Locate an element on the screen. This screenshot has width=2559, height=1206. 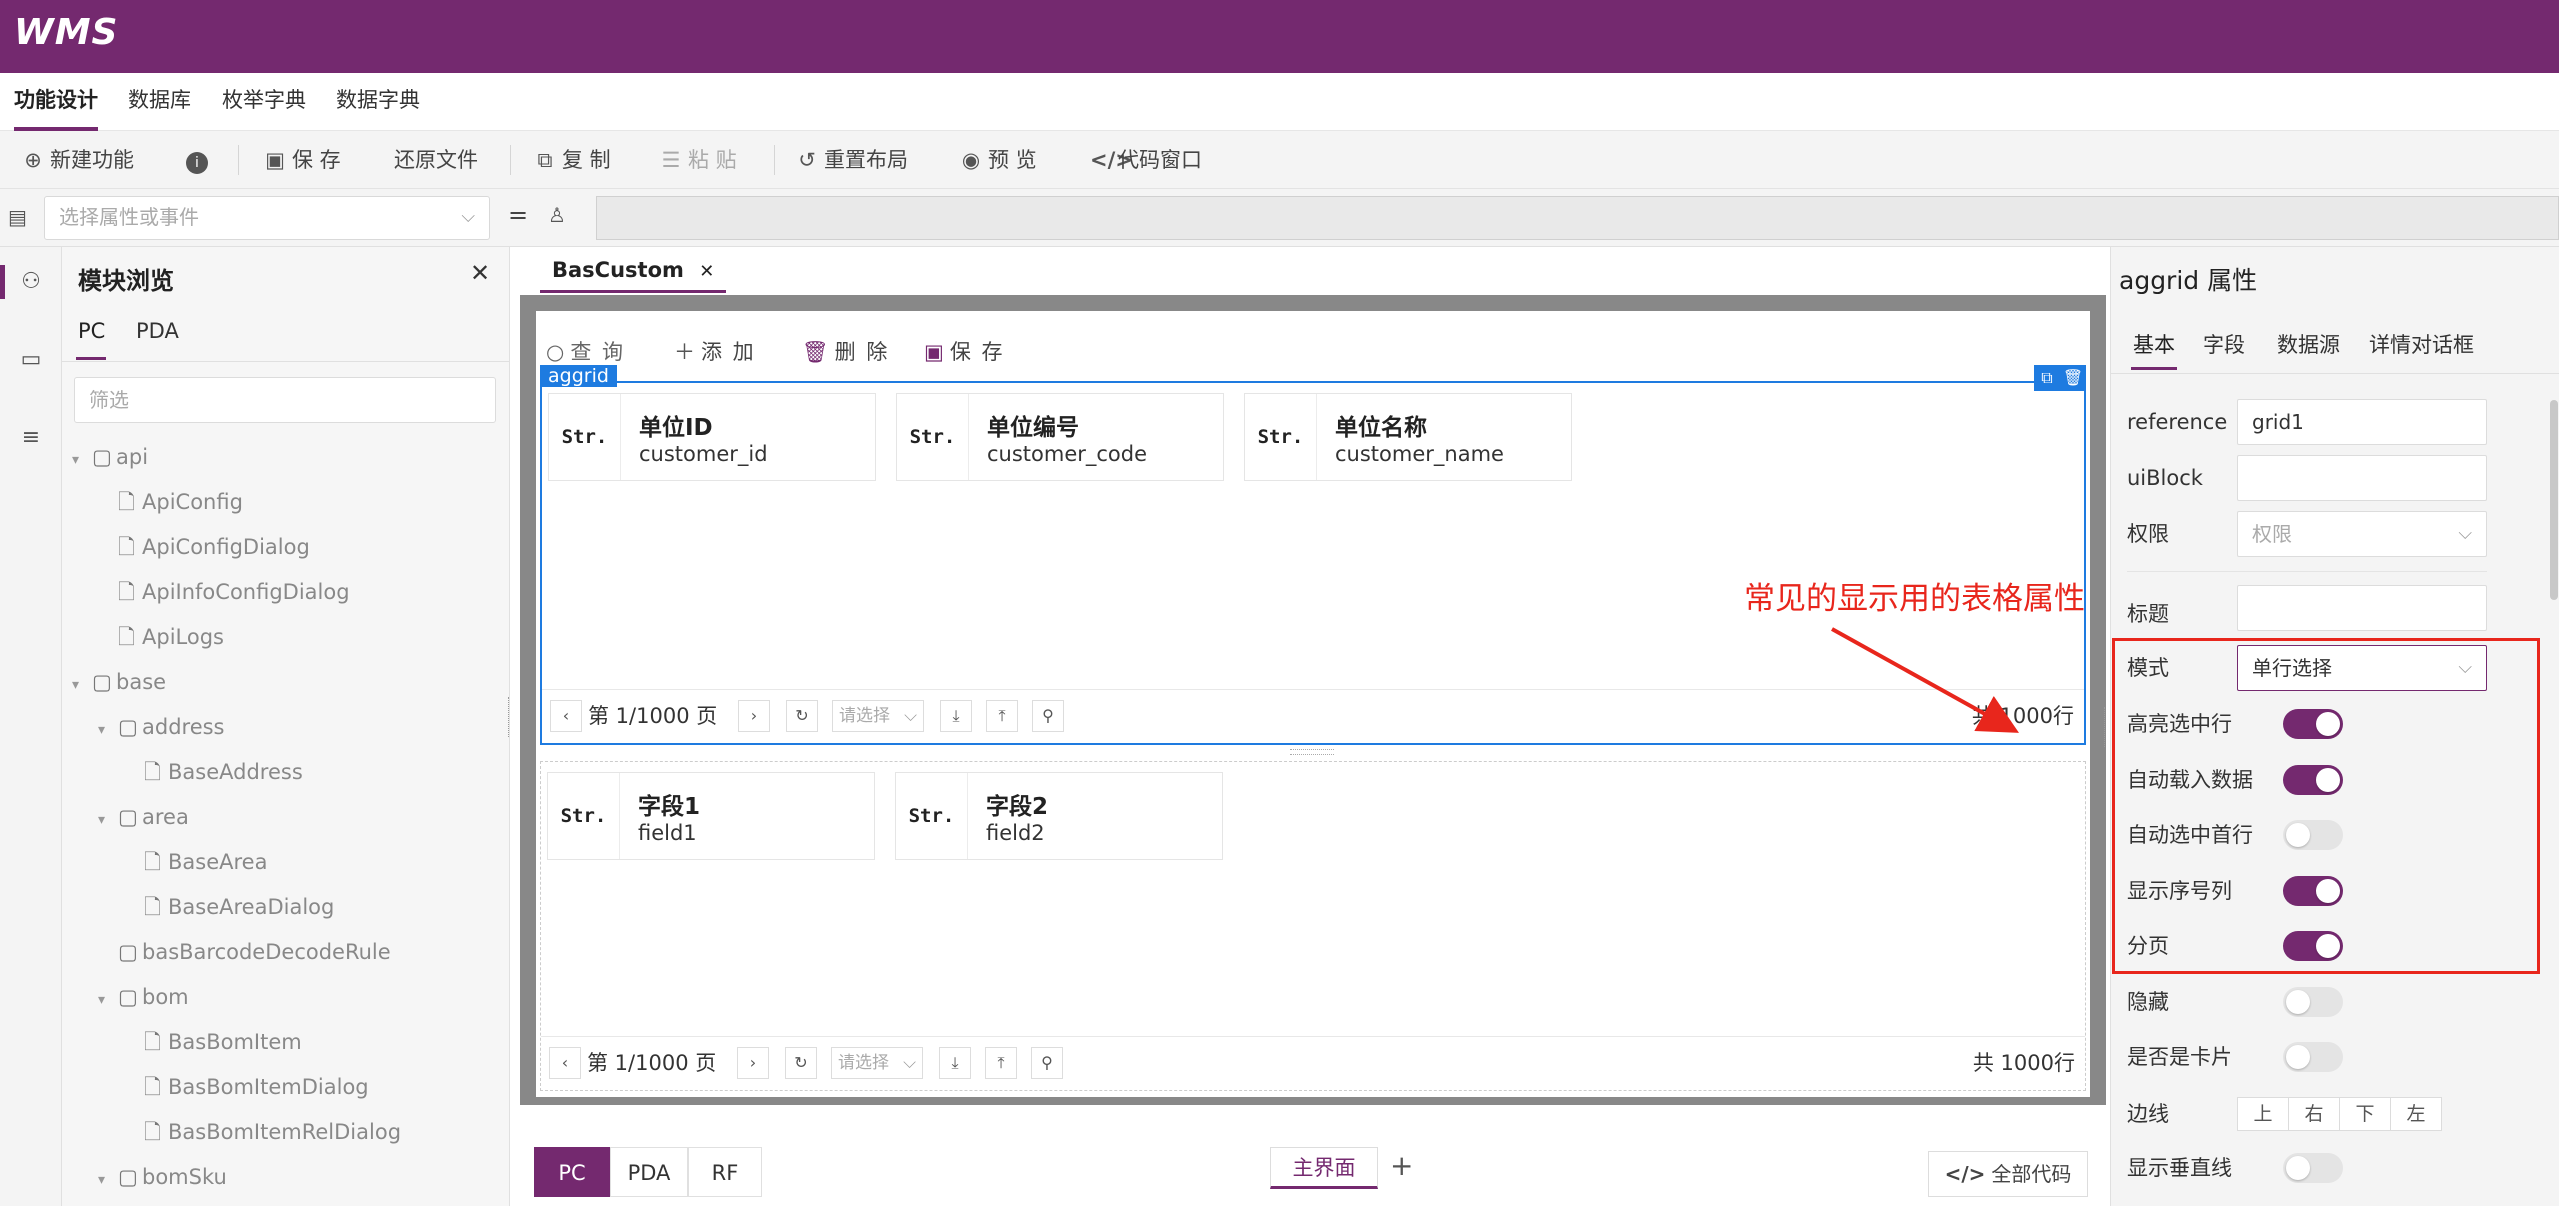
tree-folder: ▢ basBarcodeDecodeRule is located at coordinates (287, 952).